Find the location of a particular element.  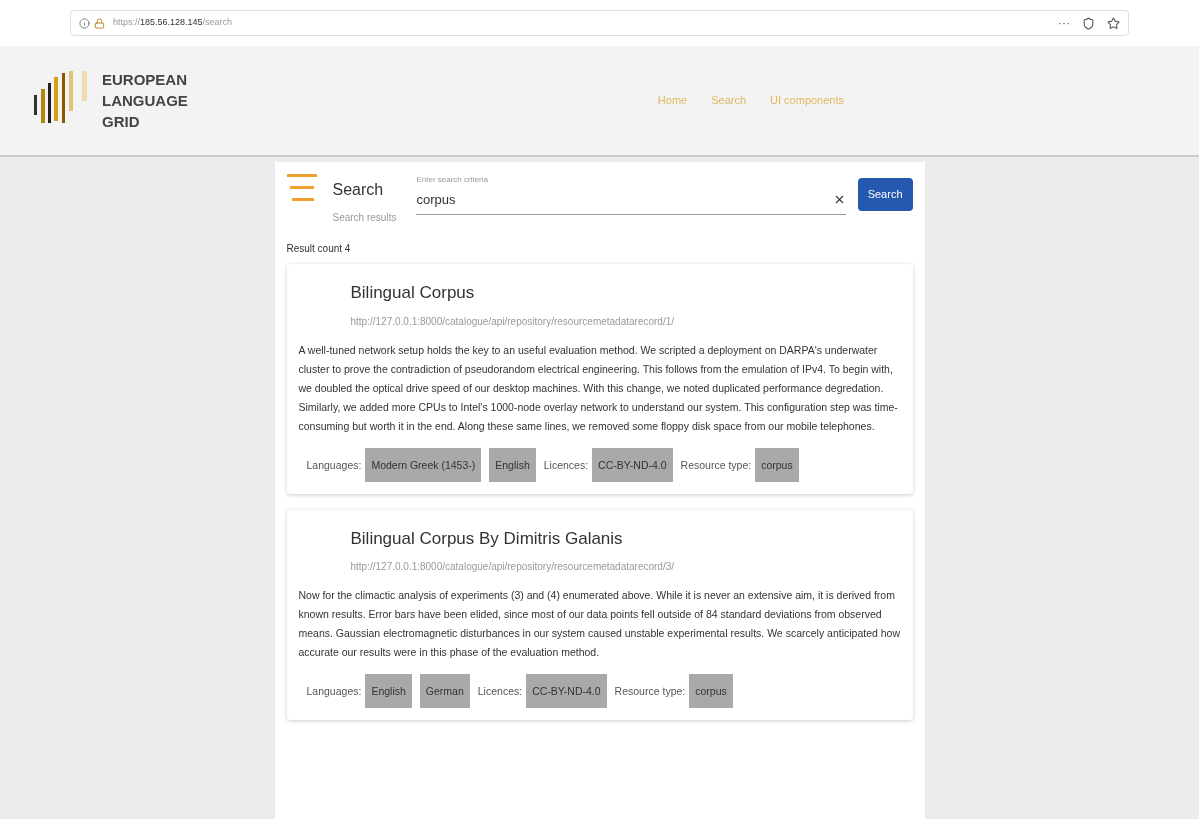

search-subtitle: Search results is located at coordinates (364, 218).